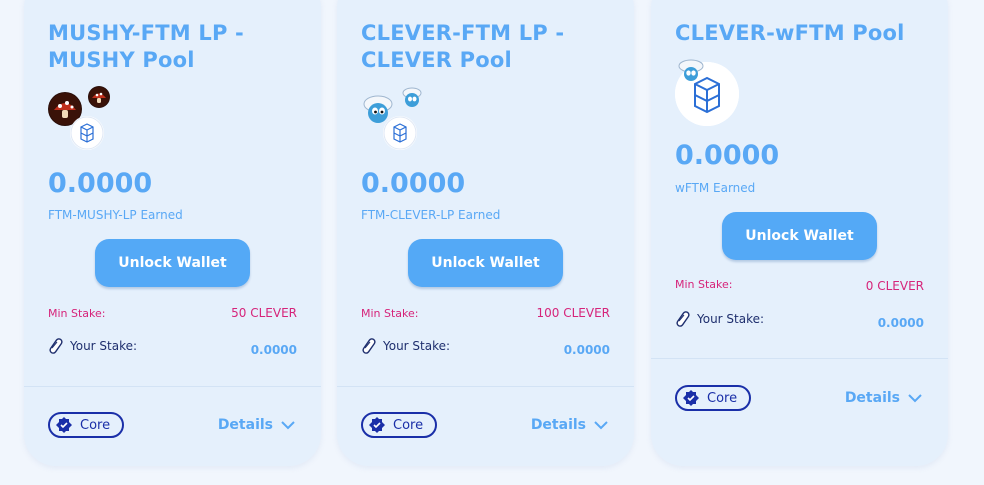 This screenshot has height=485, width=984. Describe the element at coordinates (790, 33) in the screenshot. I see `pool-title: CLEVER-wFTM Pool` at that location.